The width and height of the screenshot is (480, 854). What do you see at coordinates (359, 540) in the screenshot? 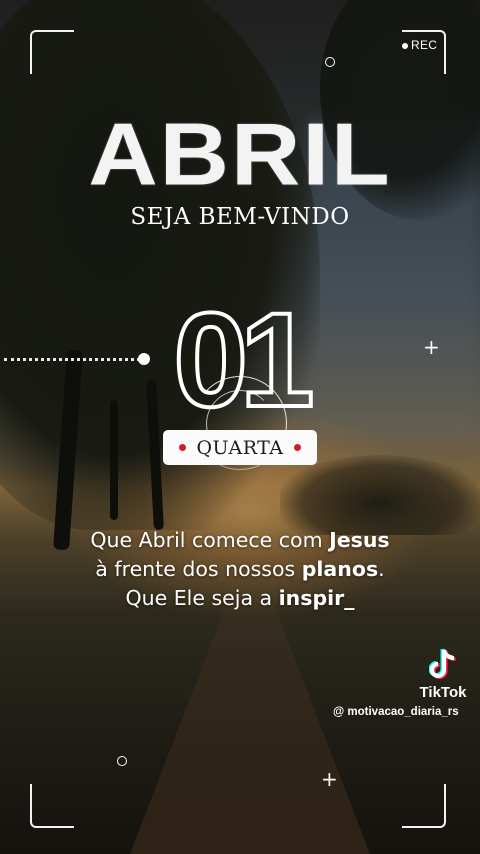
I see `quote-line1-bold: Jesus` at bounding box center [359, 540].